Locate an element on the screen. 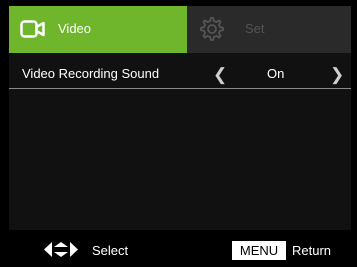 This screenshot has width=357, height=267. select-hint-label: Select is located at coordinates (110, 250).